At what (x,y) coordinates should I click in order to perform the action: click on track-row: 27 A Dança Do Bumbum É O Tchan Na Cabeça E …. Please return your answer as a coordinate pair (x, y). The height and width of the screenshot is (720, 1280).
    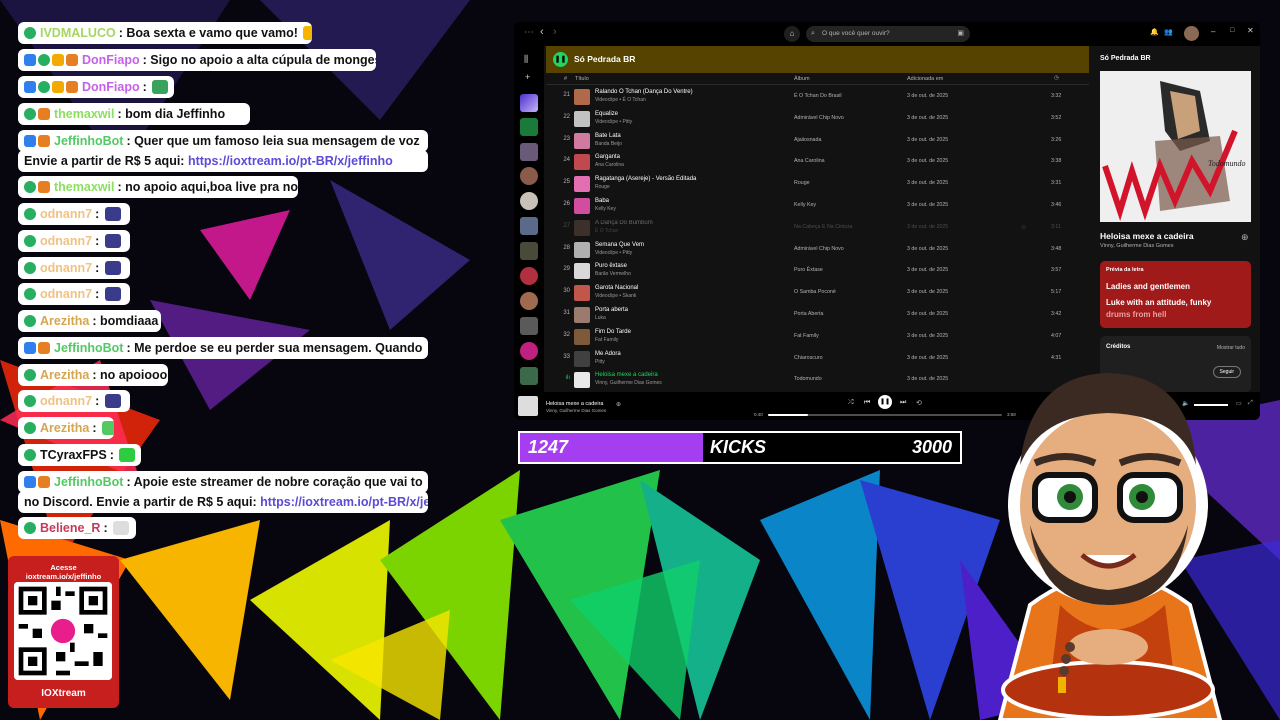
    Looking at the image, I should click on (817, 229).